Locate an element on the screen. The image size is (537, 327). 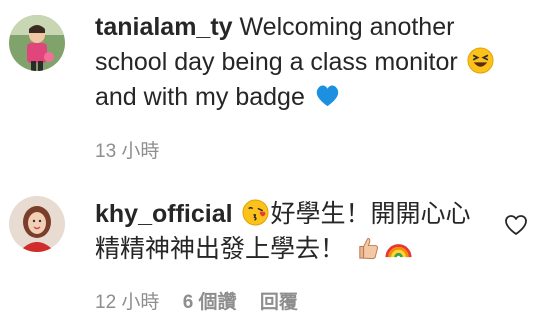
comment-likes-count: 6 個讚 is located at coordinates (210, 302).